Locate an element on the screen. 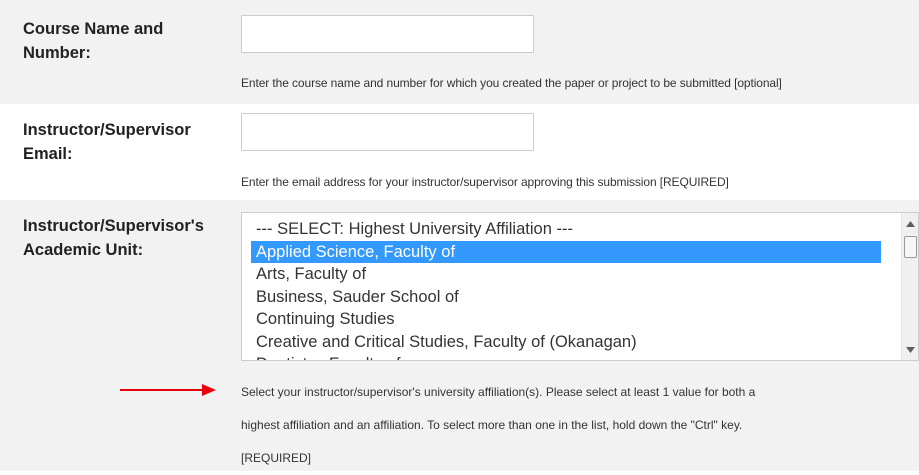 The width and height of the screenshot is (919, 475). academic-unit-option: Arts, Faculty of is located at coordinates (566, 274).